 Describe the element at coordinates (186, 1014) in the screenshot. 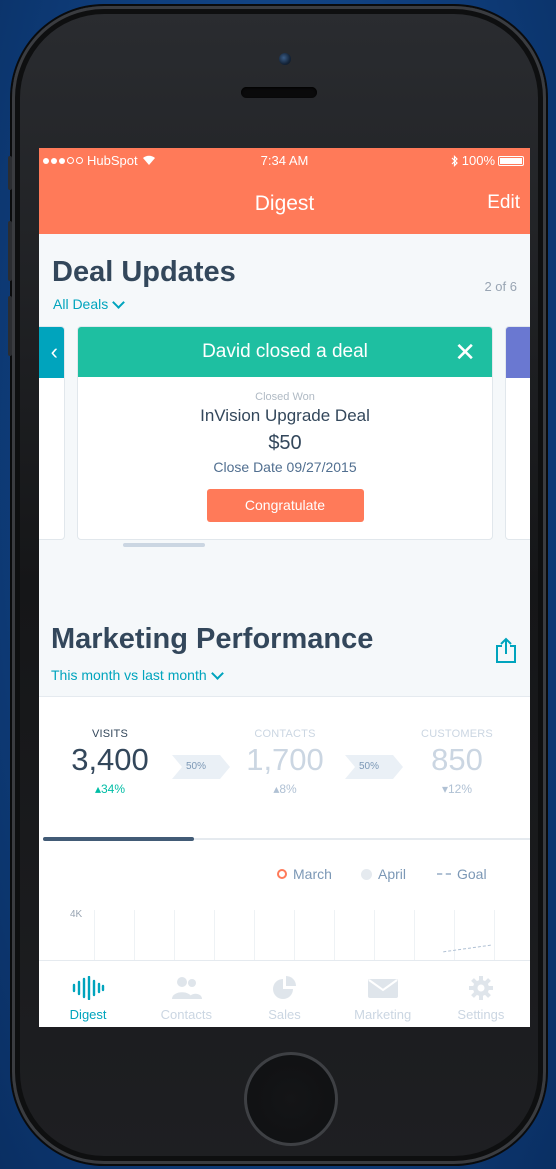

I see `tab-label: Contacts` at that location.